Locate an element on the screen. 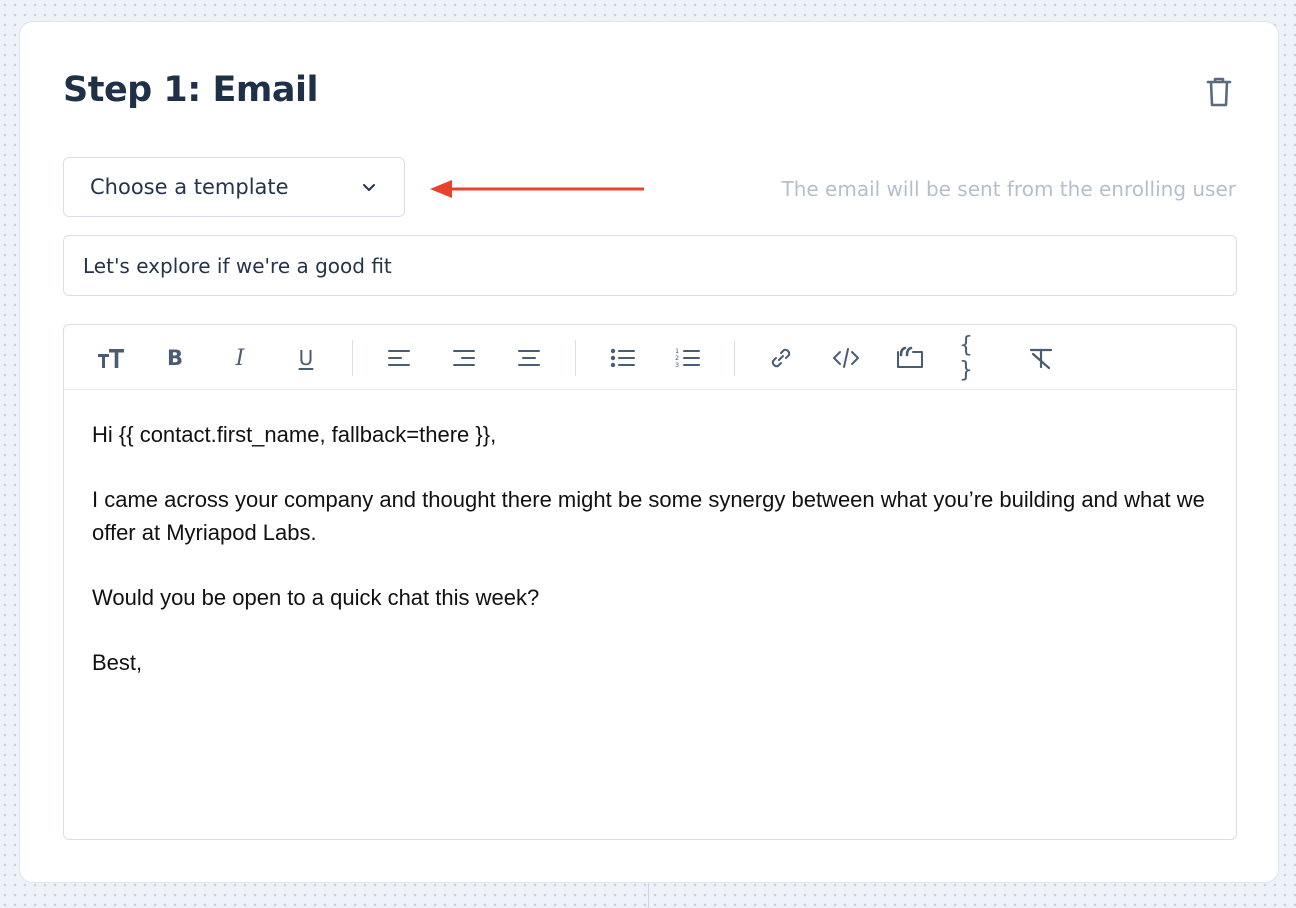  align-left-button is located at coordinates (399, 358).